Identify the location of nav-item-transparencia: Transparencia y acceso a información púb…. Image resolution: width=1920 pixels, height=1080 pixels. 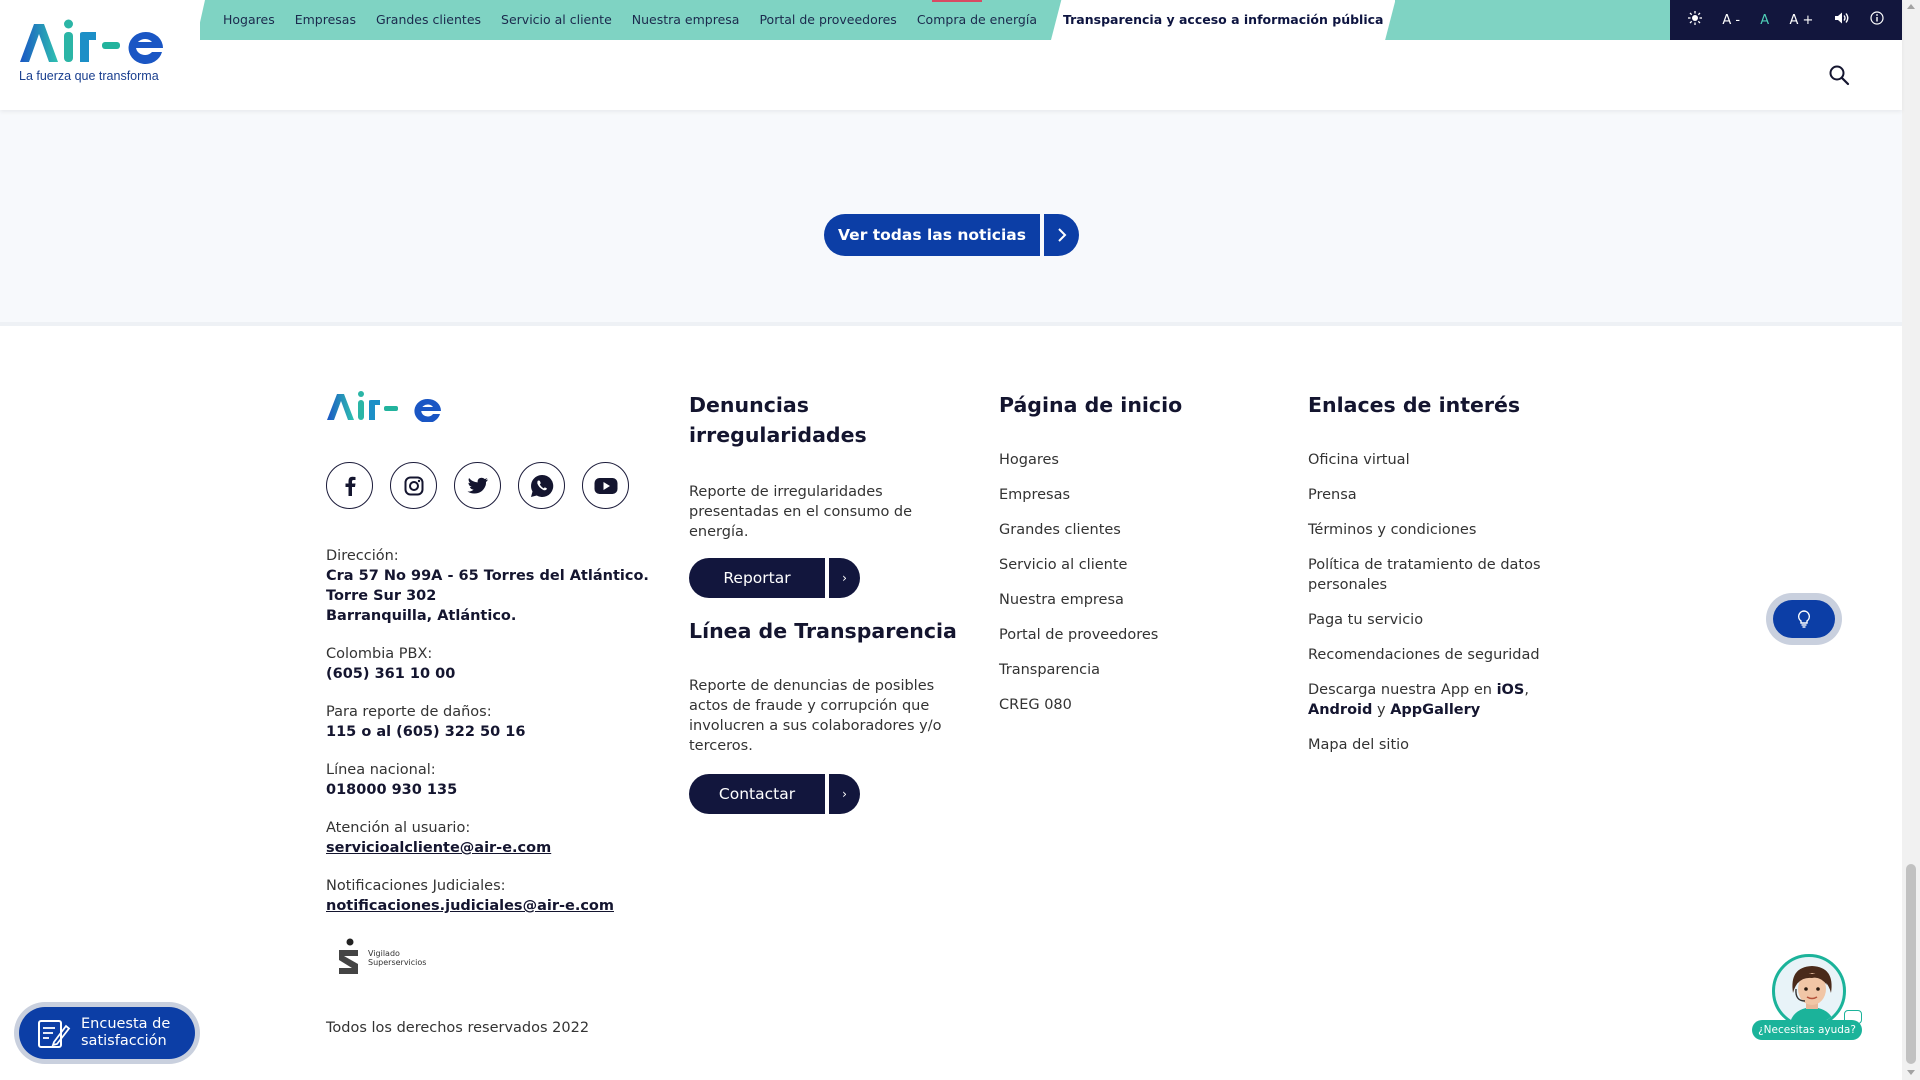
(1223, 20).